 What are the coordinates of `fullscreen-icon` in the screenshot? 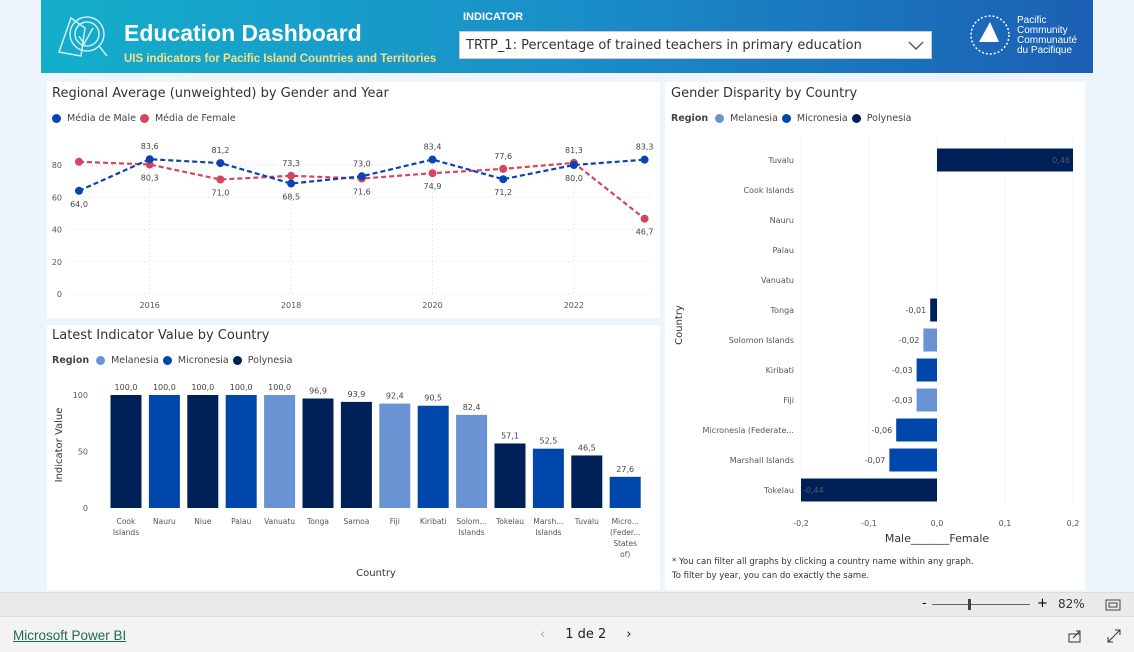 It's located at (1114, 636).